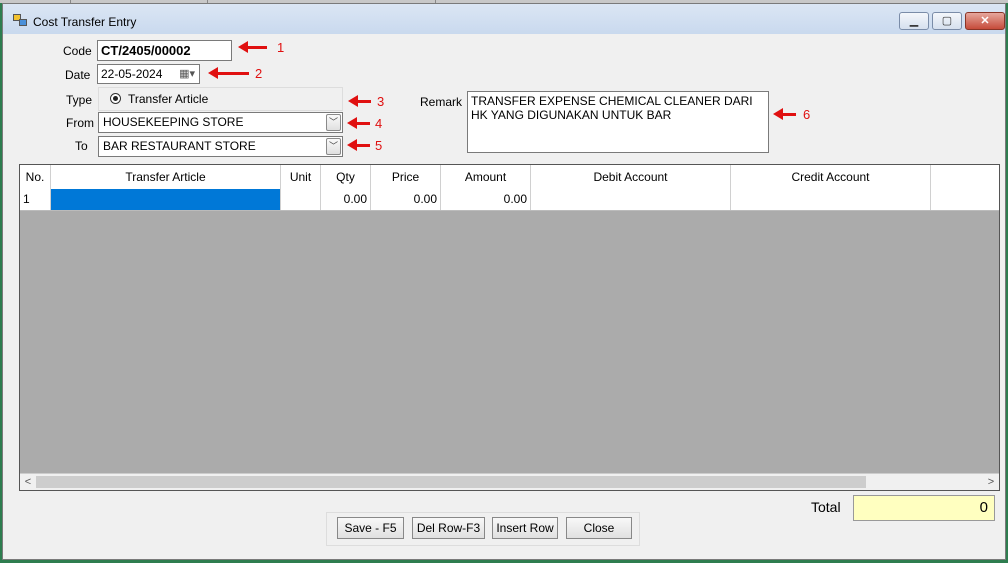 The image size is (1008, 563). What do you see at coordinates (991, 482) in the screenshot?
I see `scroll-right-icon: >` at bounding box center [991, 482].